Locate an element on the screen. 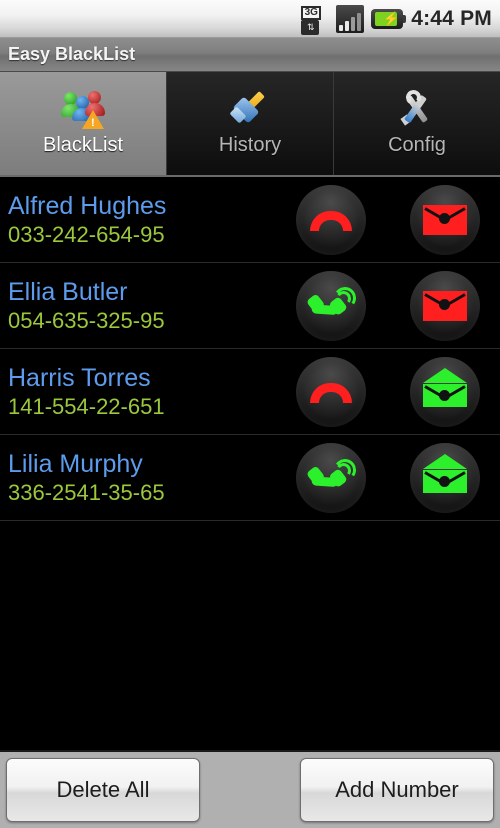 Image resolution: width=500 pixels, height=828 pixels. contact-name: Ellia Butler is located at coordinates (68, 291).